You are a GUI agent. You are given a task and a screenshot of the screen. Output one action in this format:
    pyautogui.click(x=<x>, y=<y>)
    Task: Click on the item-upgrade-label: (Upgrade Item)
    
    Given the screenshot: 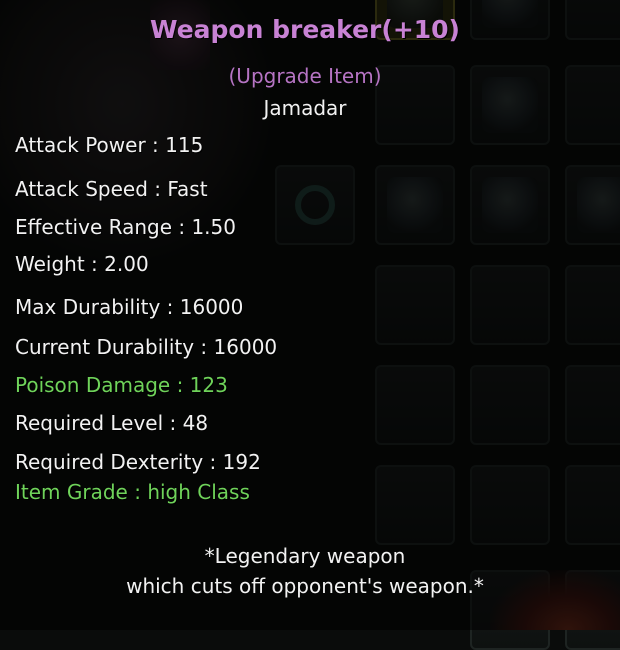 What is the action you would take?
    pyautogui.click(x=305, y=76)
    